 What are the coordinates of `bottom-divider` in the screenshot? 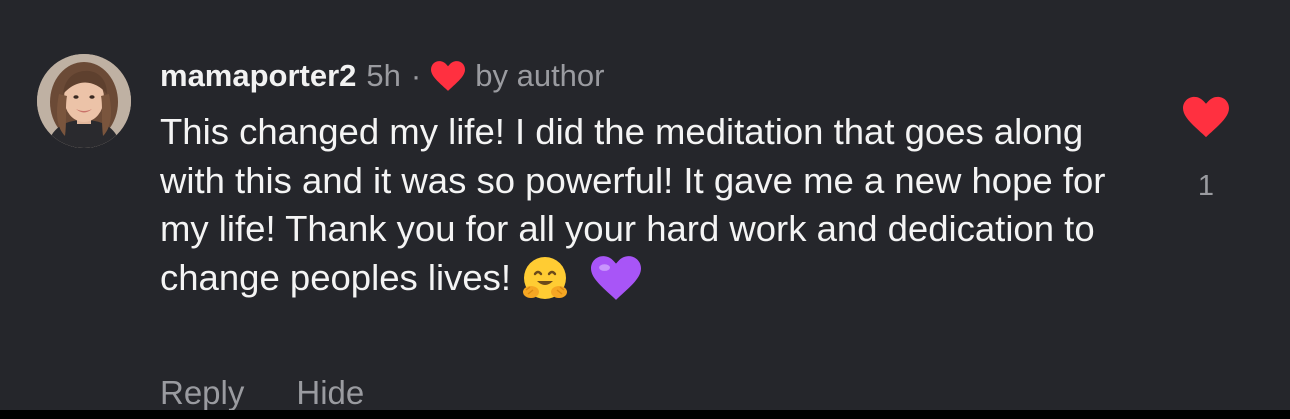 It's located at (645, 414).